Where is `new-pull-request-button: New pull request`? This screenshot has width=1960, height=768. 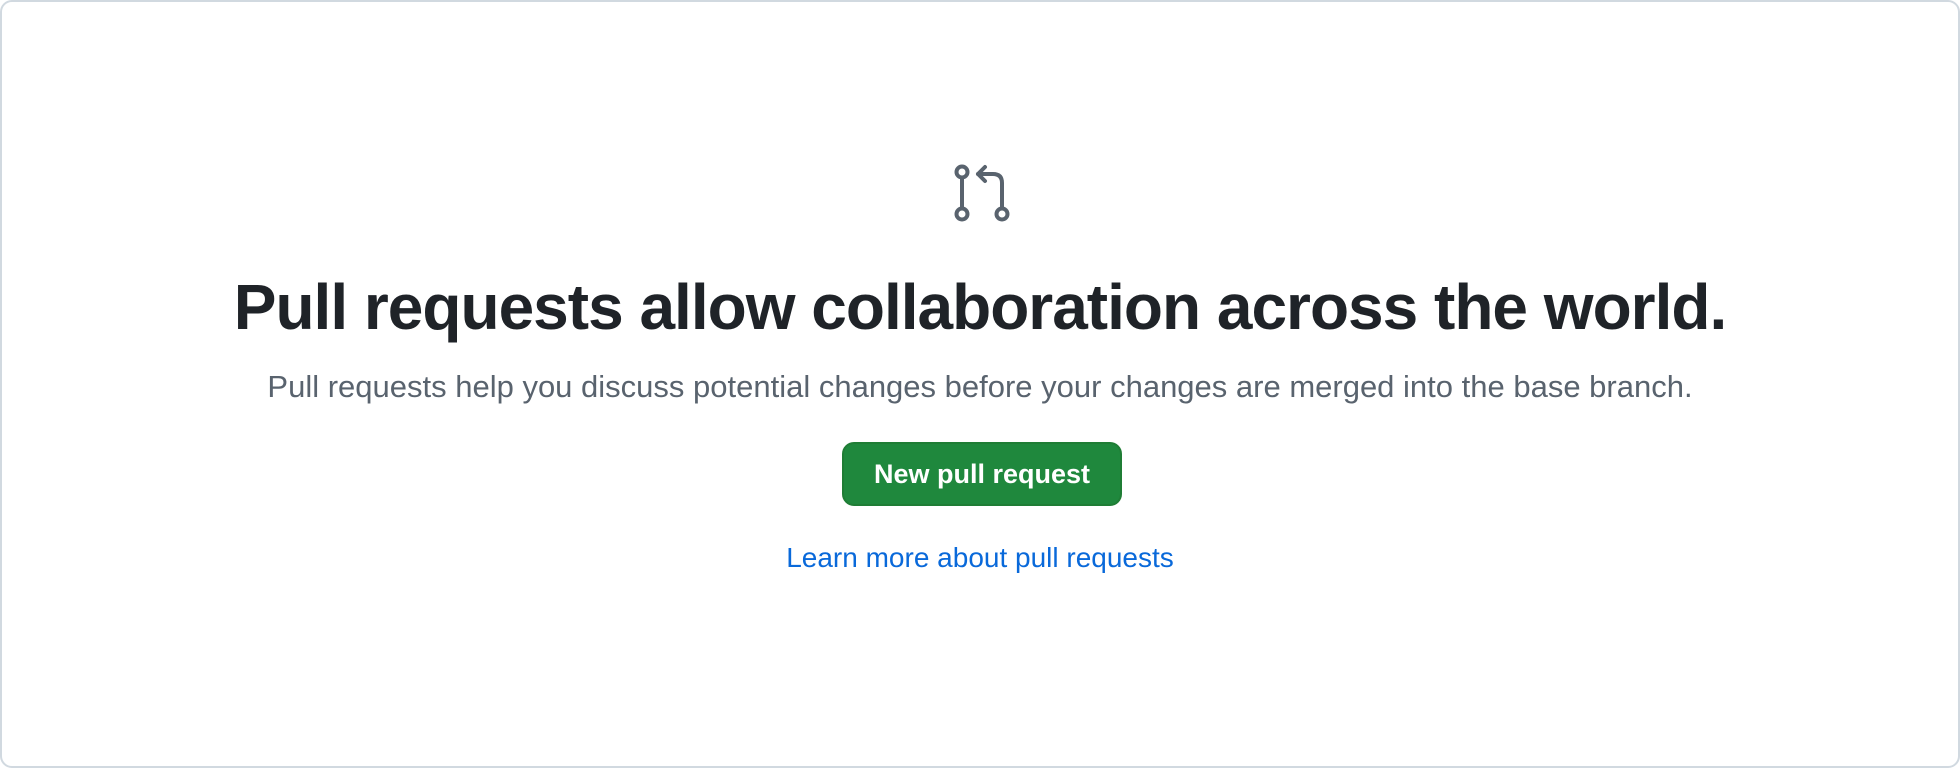
new-pull-request-button: New pull request is located at coordinates (982, 474).